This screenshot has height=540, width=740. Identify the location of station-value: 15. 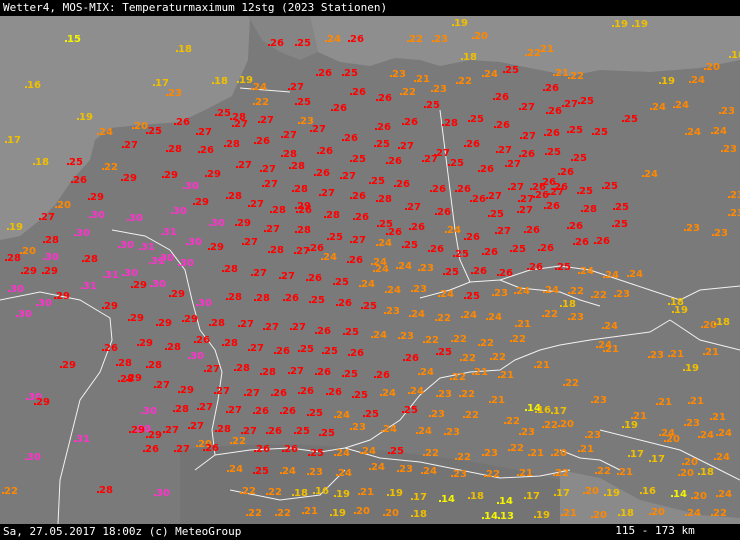
(74, 39).